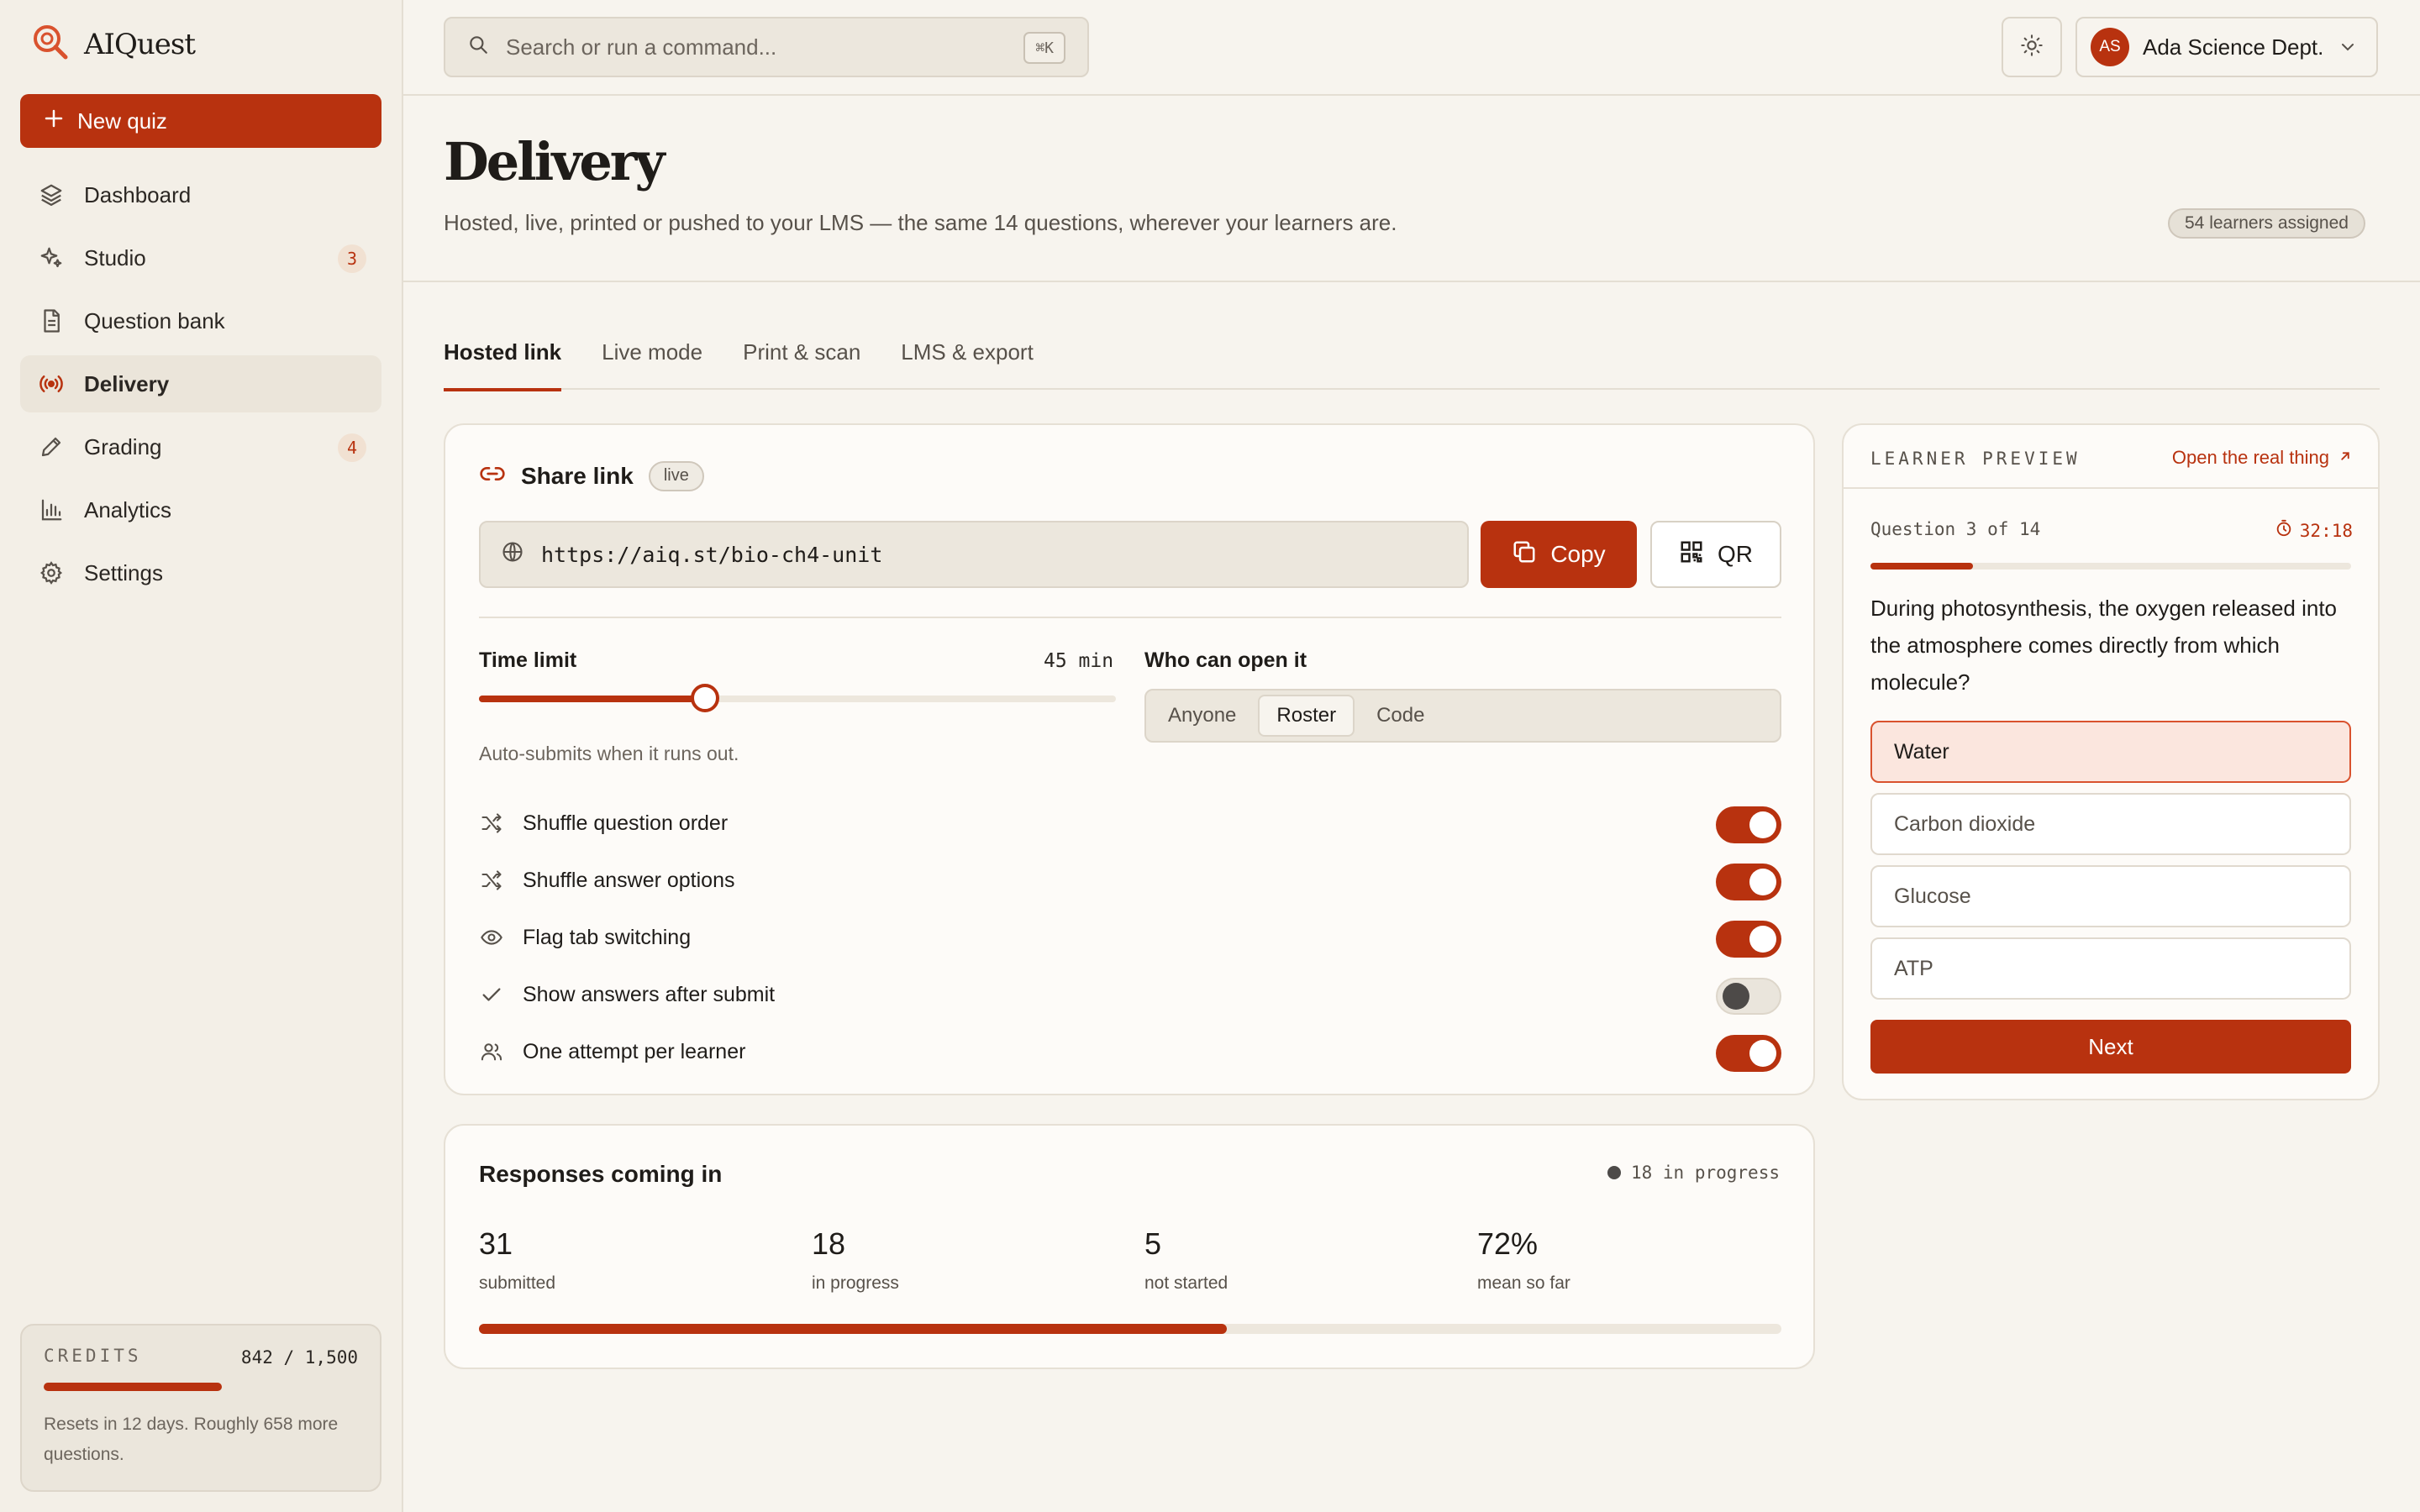 The width and height of the screenshot is (2420, 1512). What do you see at coordinates (2233, 47) in the screenshot?
I see `account-name: Ada Science Dept.` at bounding box center [2233, 47].